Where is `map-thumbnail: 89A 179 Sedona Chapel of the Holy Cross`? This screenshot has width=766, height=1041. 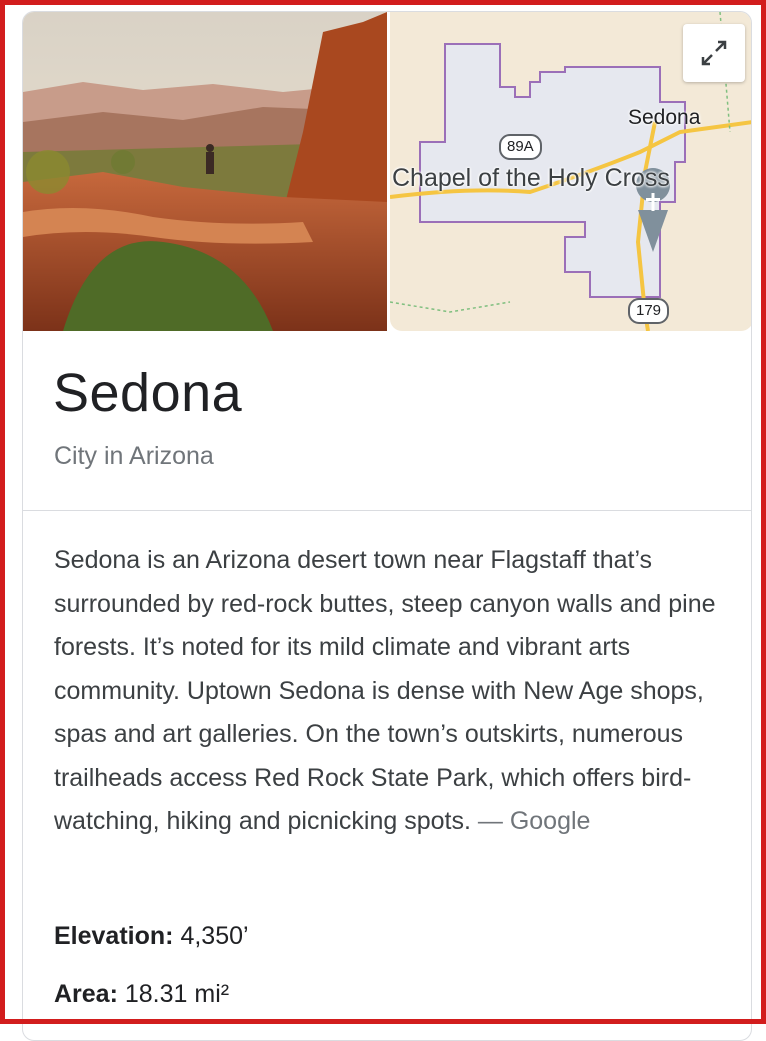 map-thumbnail: 89A 179 Sedona Chapel of the Holy Cross is located at coordinates (570, 171).